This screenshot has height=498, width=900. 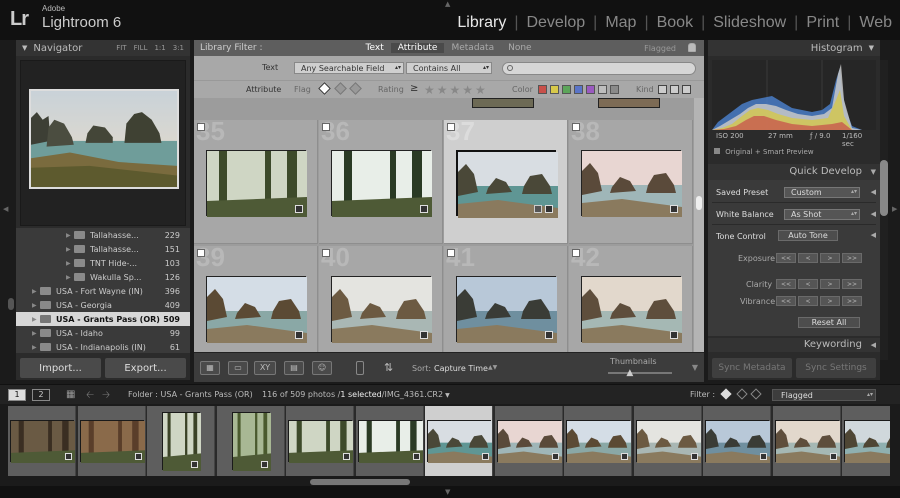 I want to click on quick-develop-header: Quick Develop, so click(x=794, y=172).